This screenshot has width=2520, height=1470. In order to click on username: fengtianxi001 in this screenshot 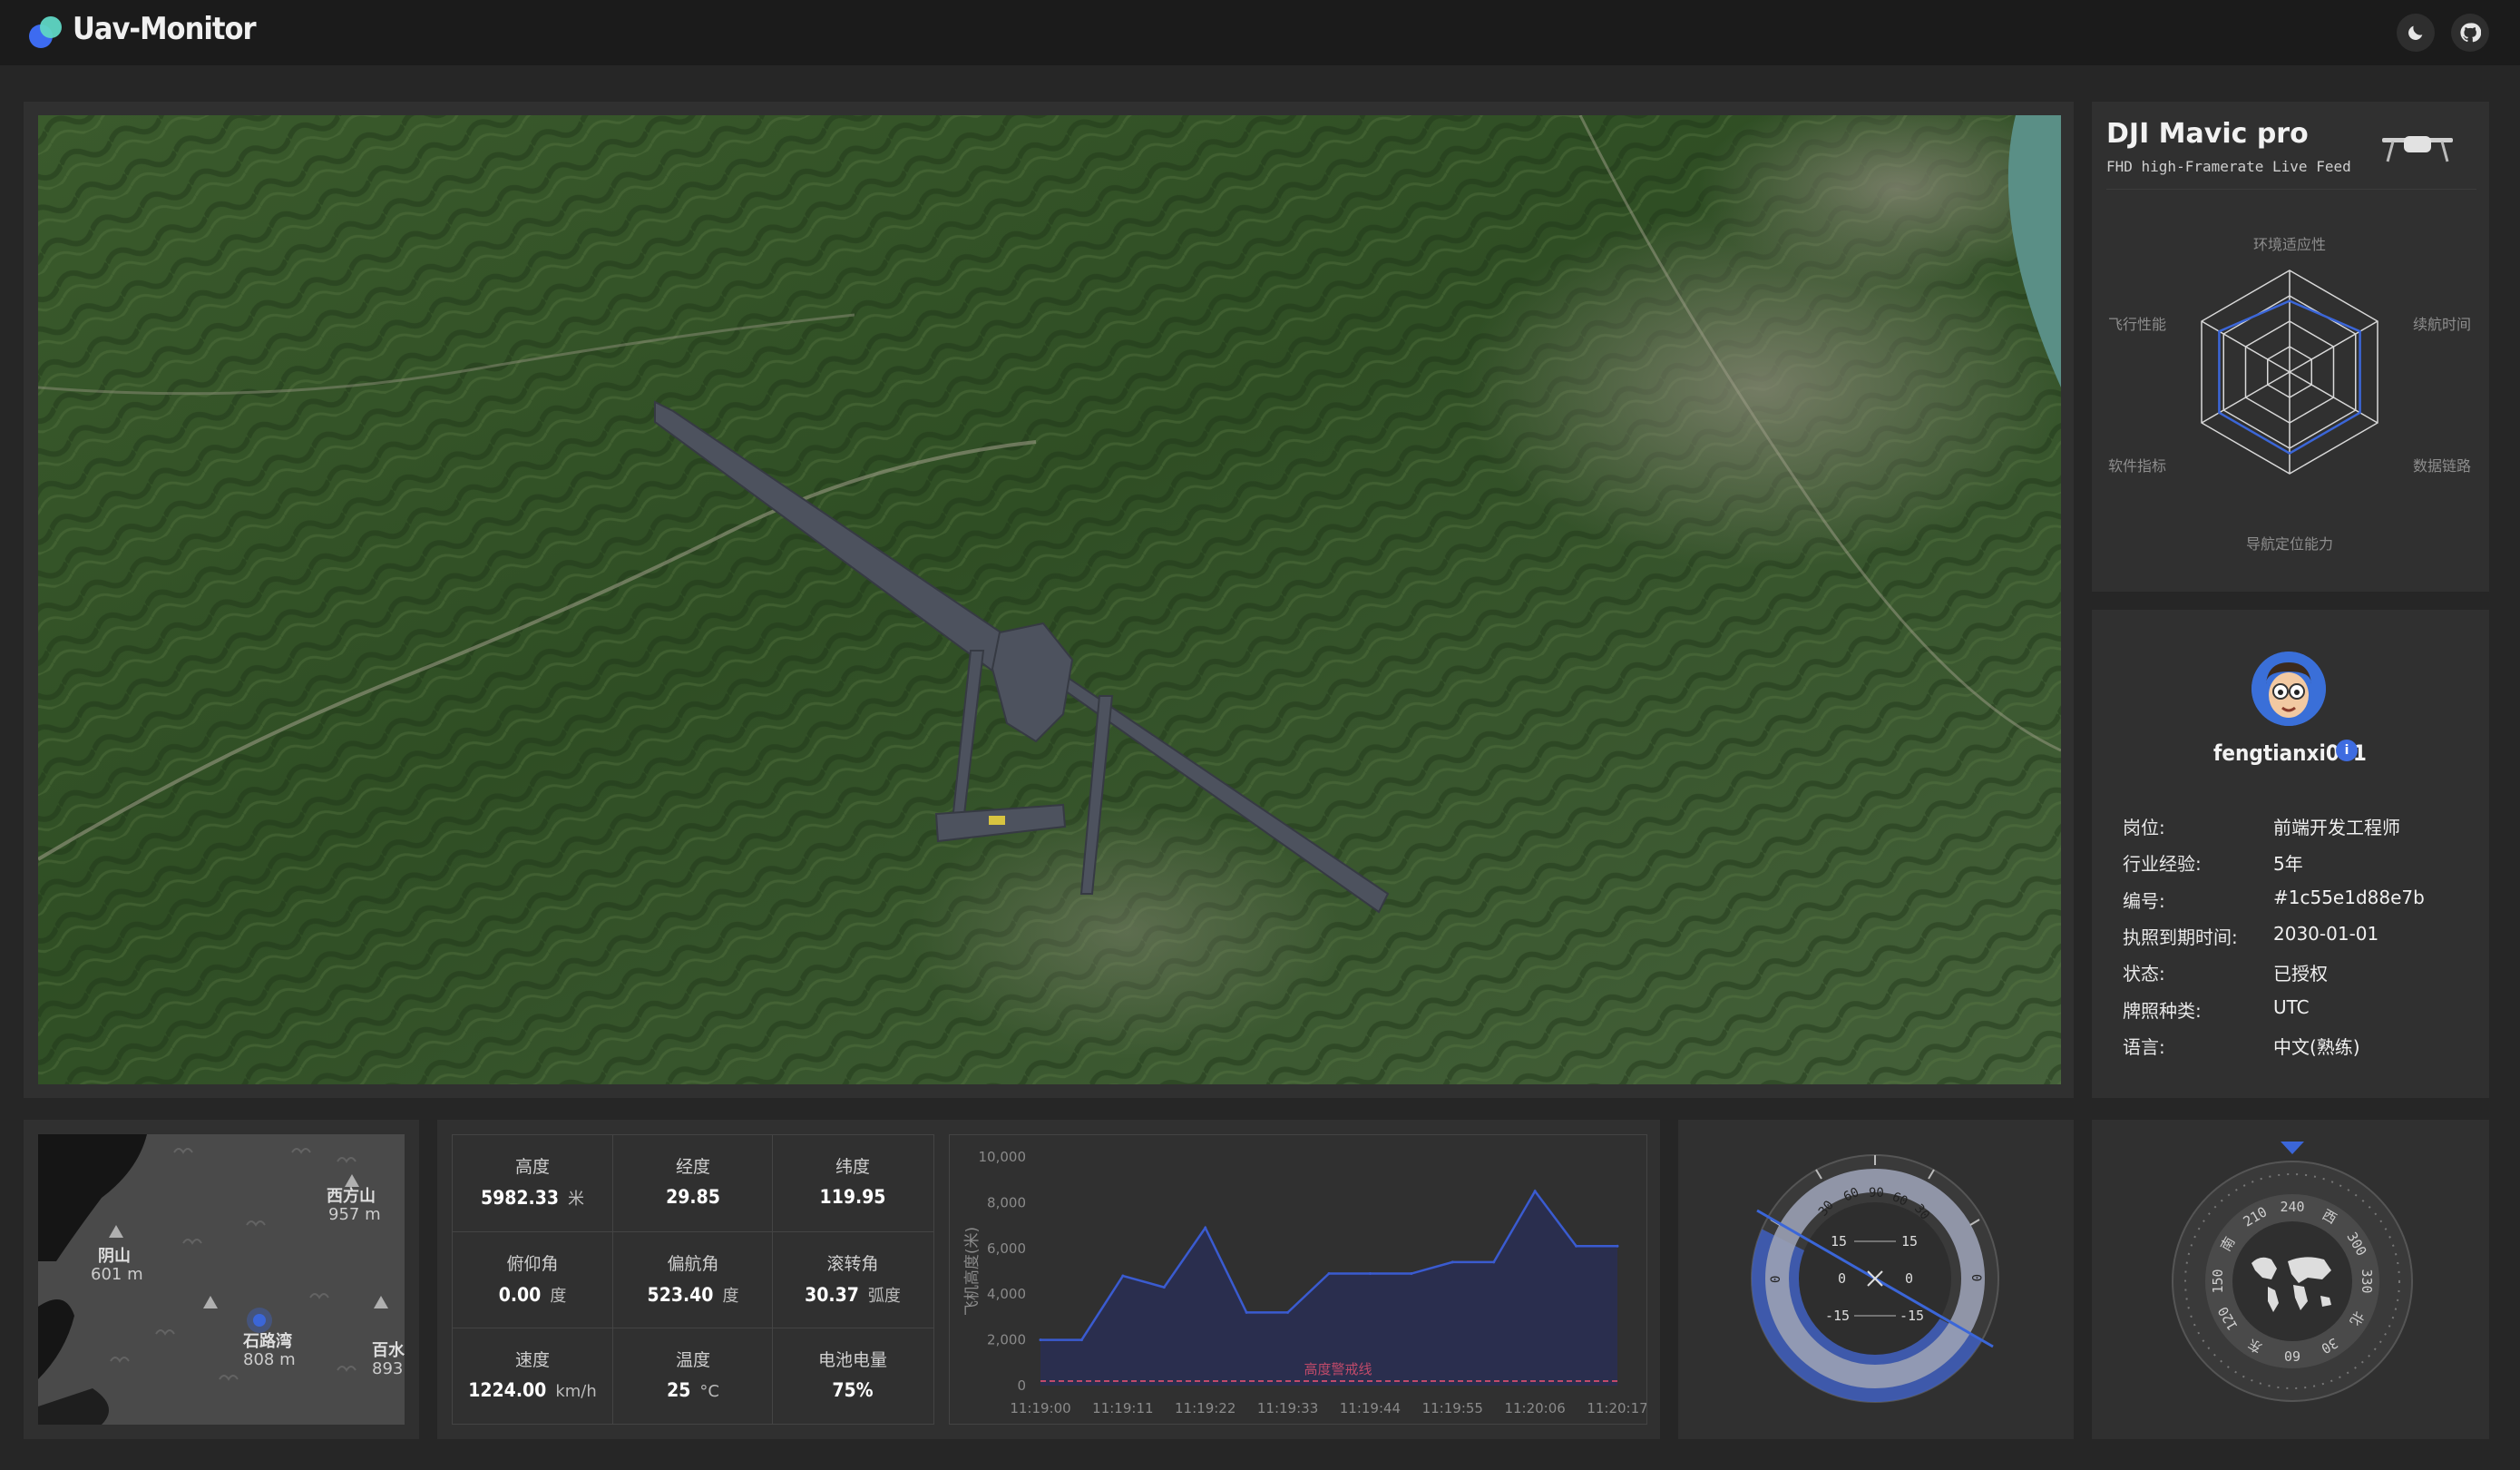, I will do `click(2290, 753)`.